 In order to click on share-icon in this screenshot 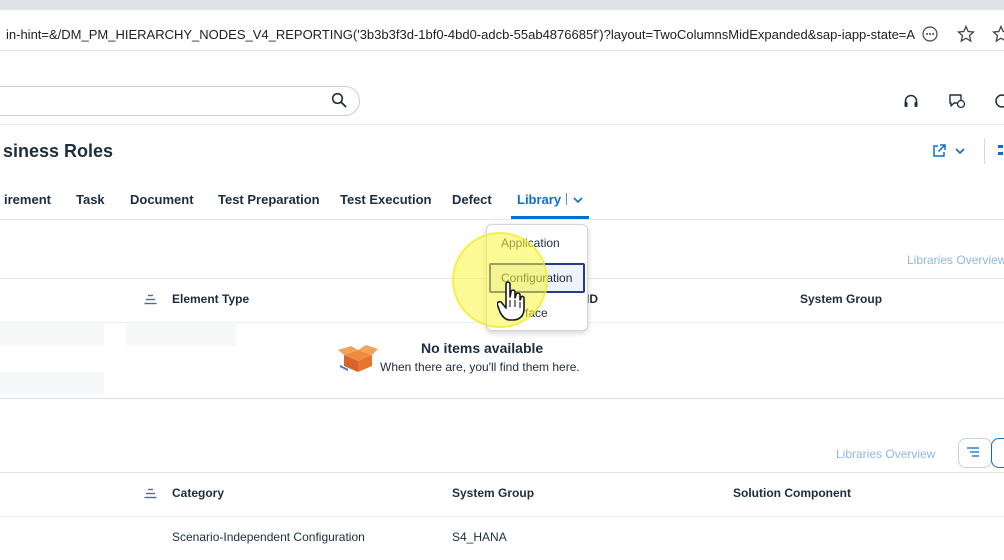, I will do `click(939, 151)`.